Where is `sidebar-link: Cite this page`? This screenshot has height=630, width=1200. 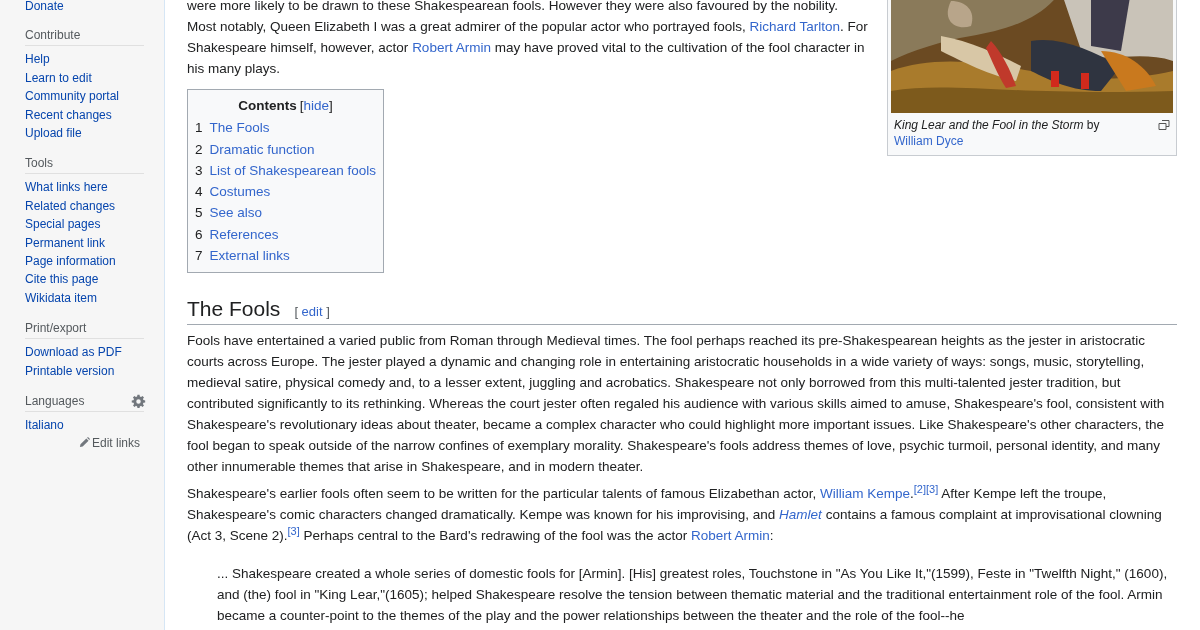
sidebar-link: Cite this page is located at coordinates (62, 279).